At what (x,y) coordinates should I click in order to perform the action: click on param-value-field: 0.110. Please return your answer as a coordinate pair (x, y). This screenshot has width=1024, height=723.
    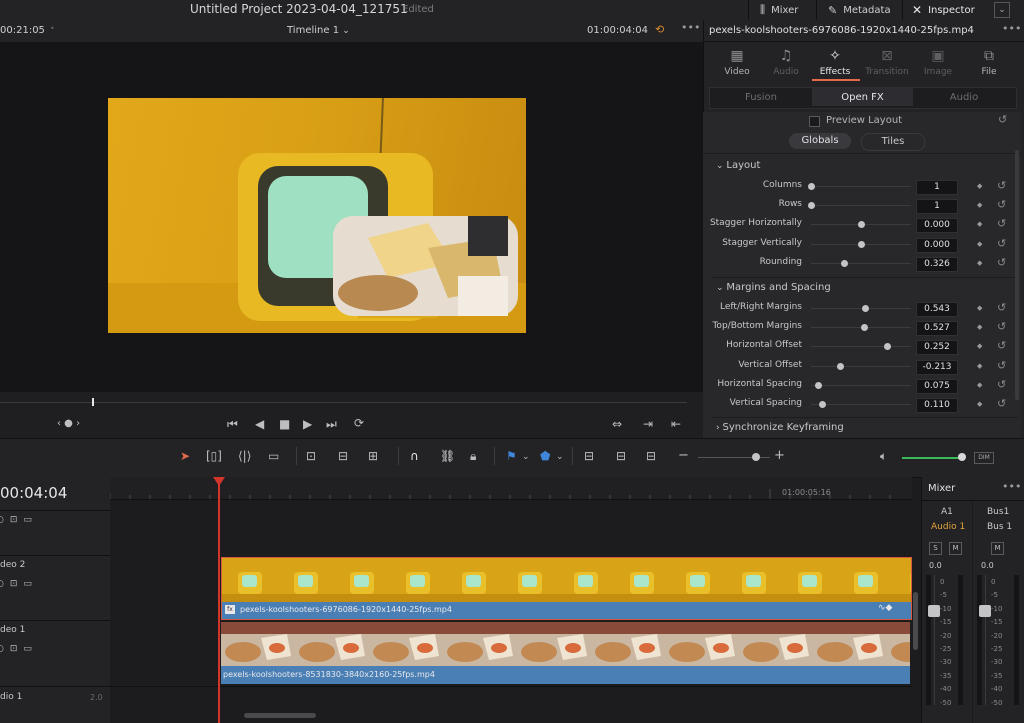
    Looking at the image, I should click on (937, 405).